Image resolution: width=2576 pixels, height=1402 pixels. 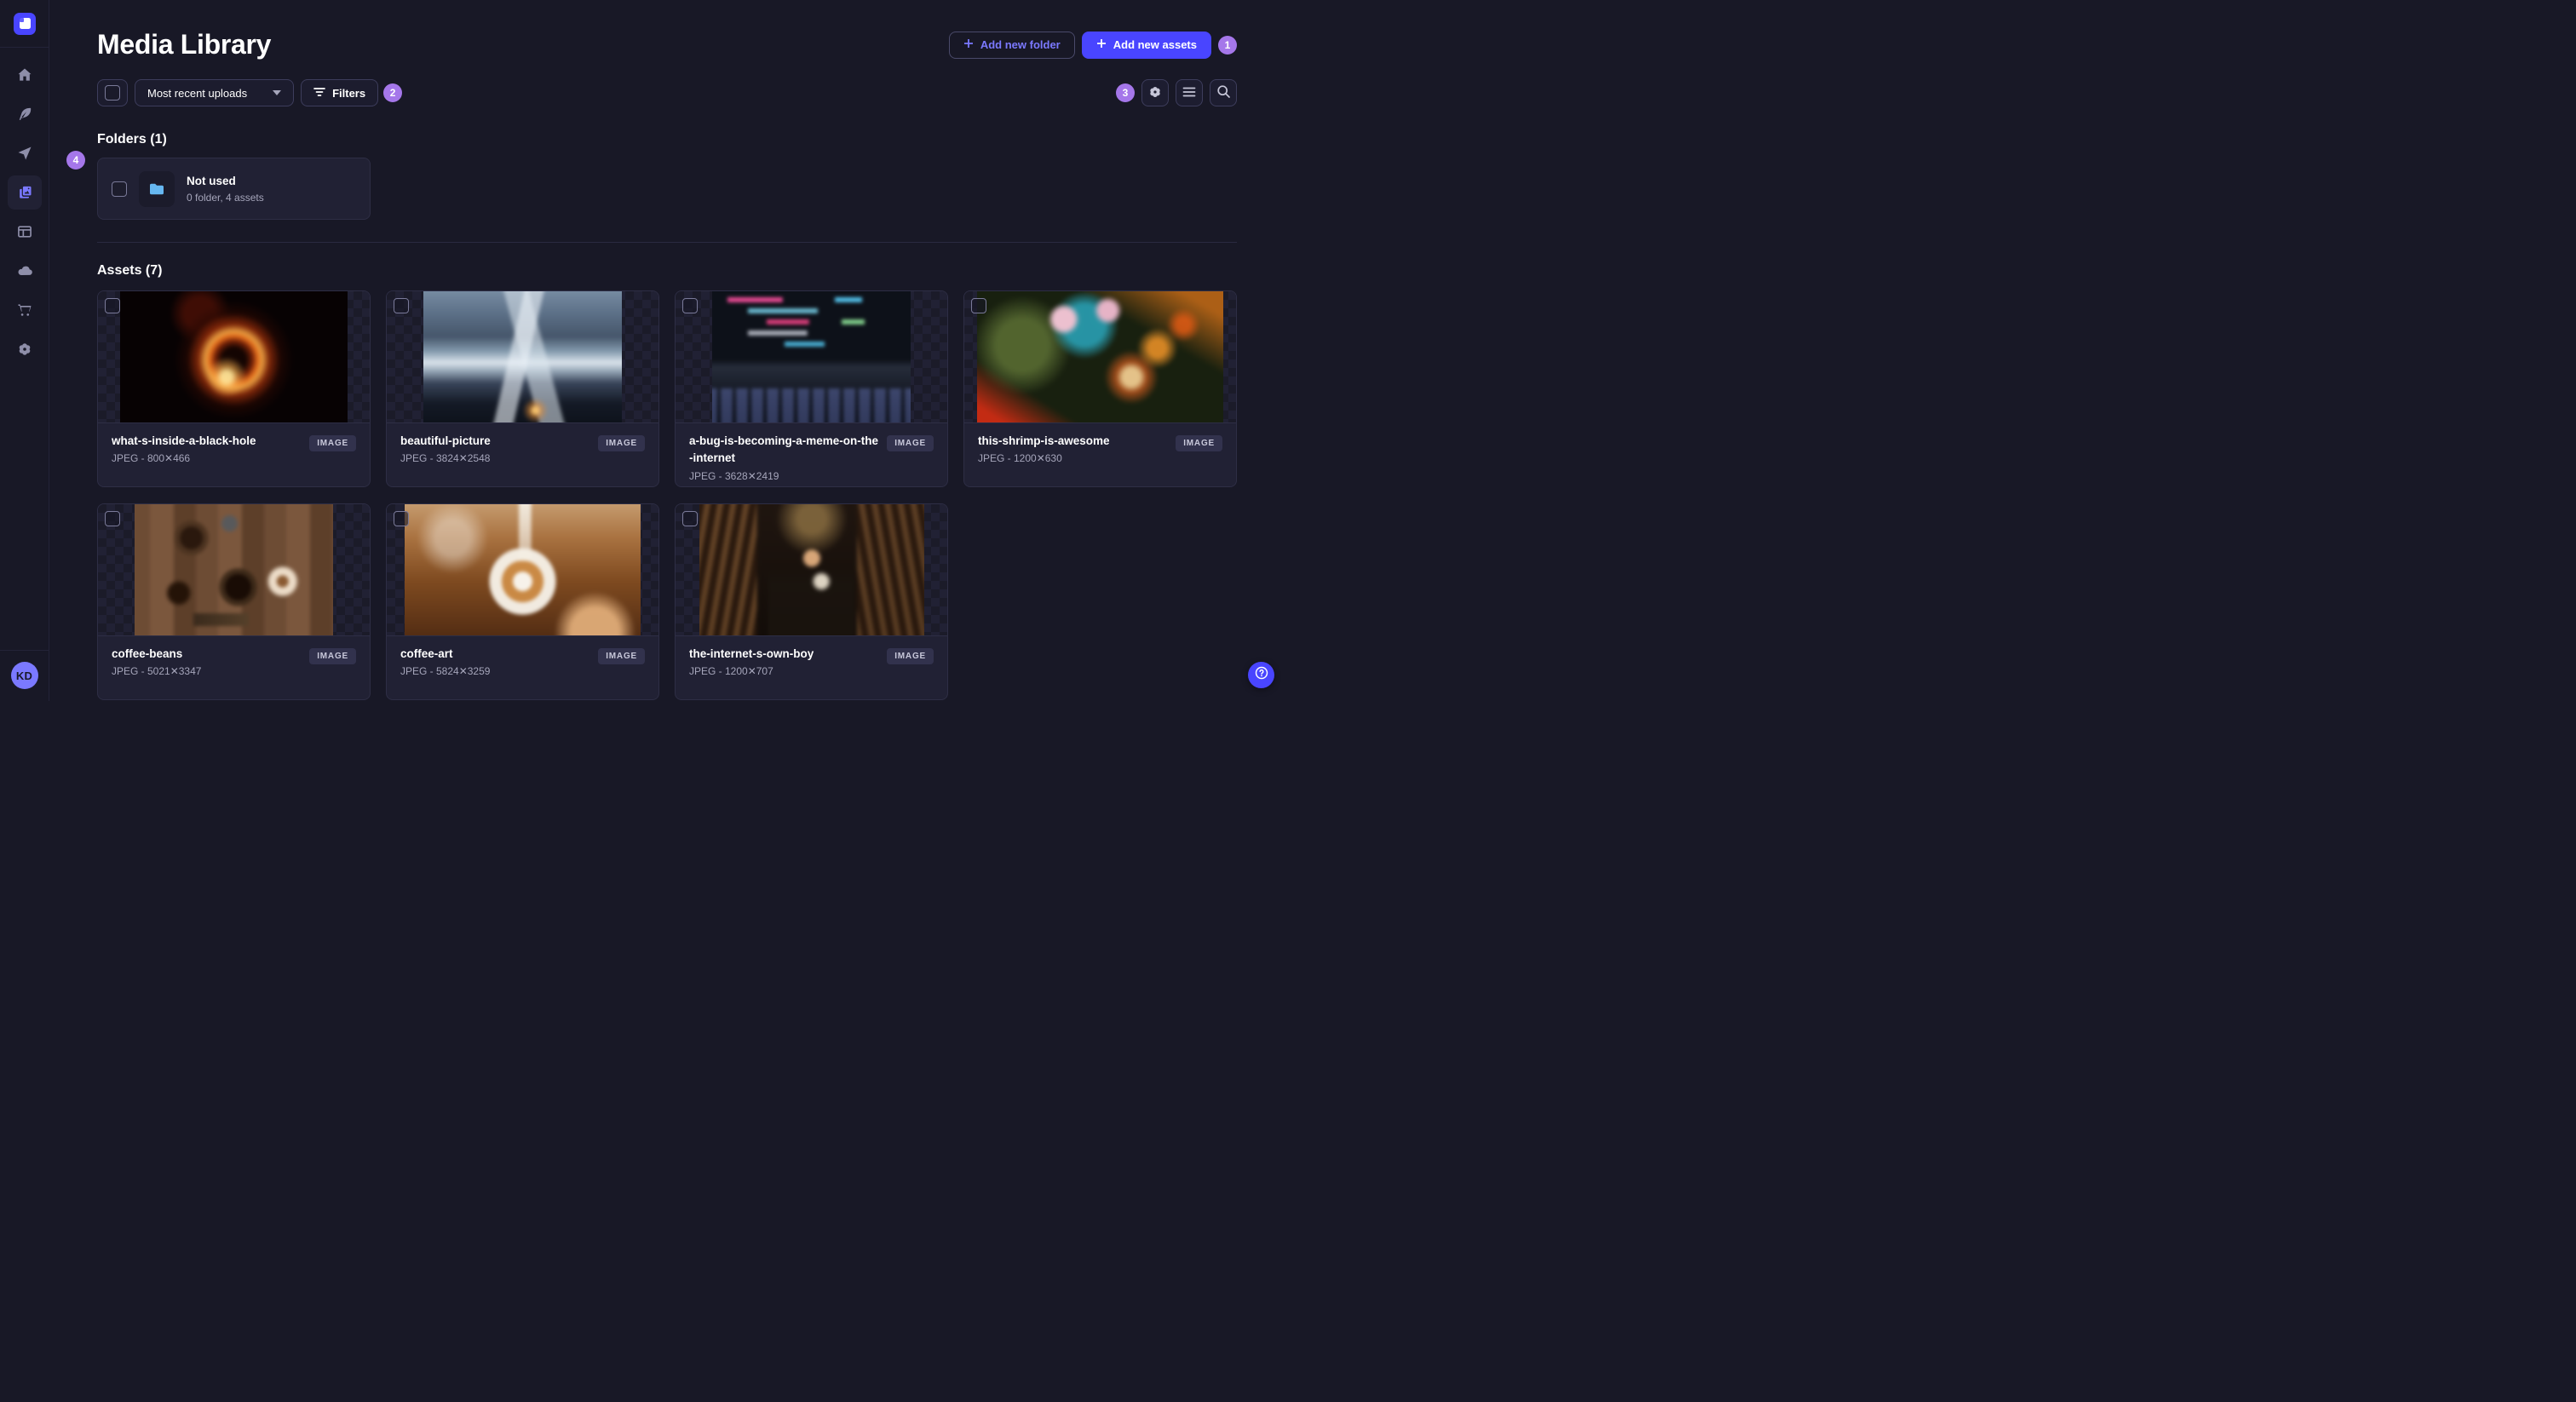 I want to click on sidebar-nav, so click(x=25, y=212).